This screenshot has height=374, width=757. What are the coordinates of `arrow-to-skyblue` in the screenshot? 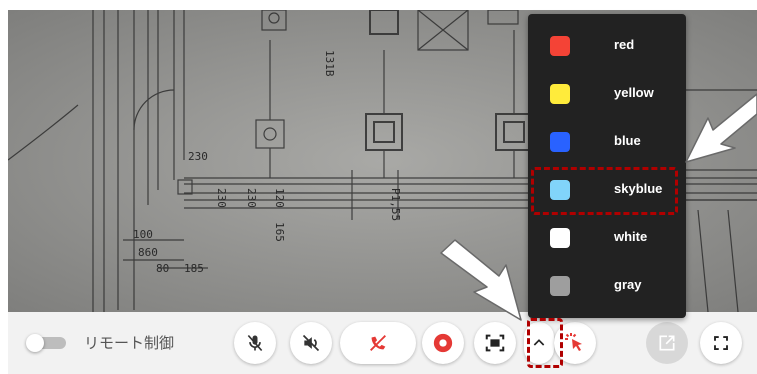 It's located at (721, 128).